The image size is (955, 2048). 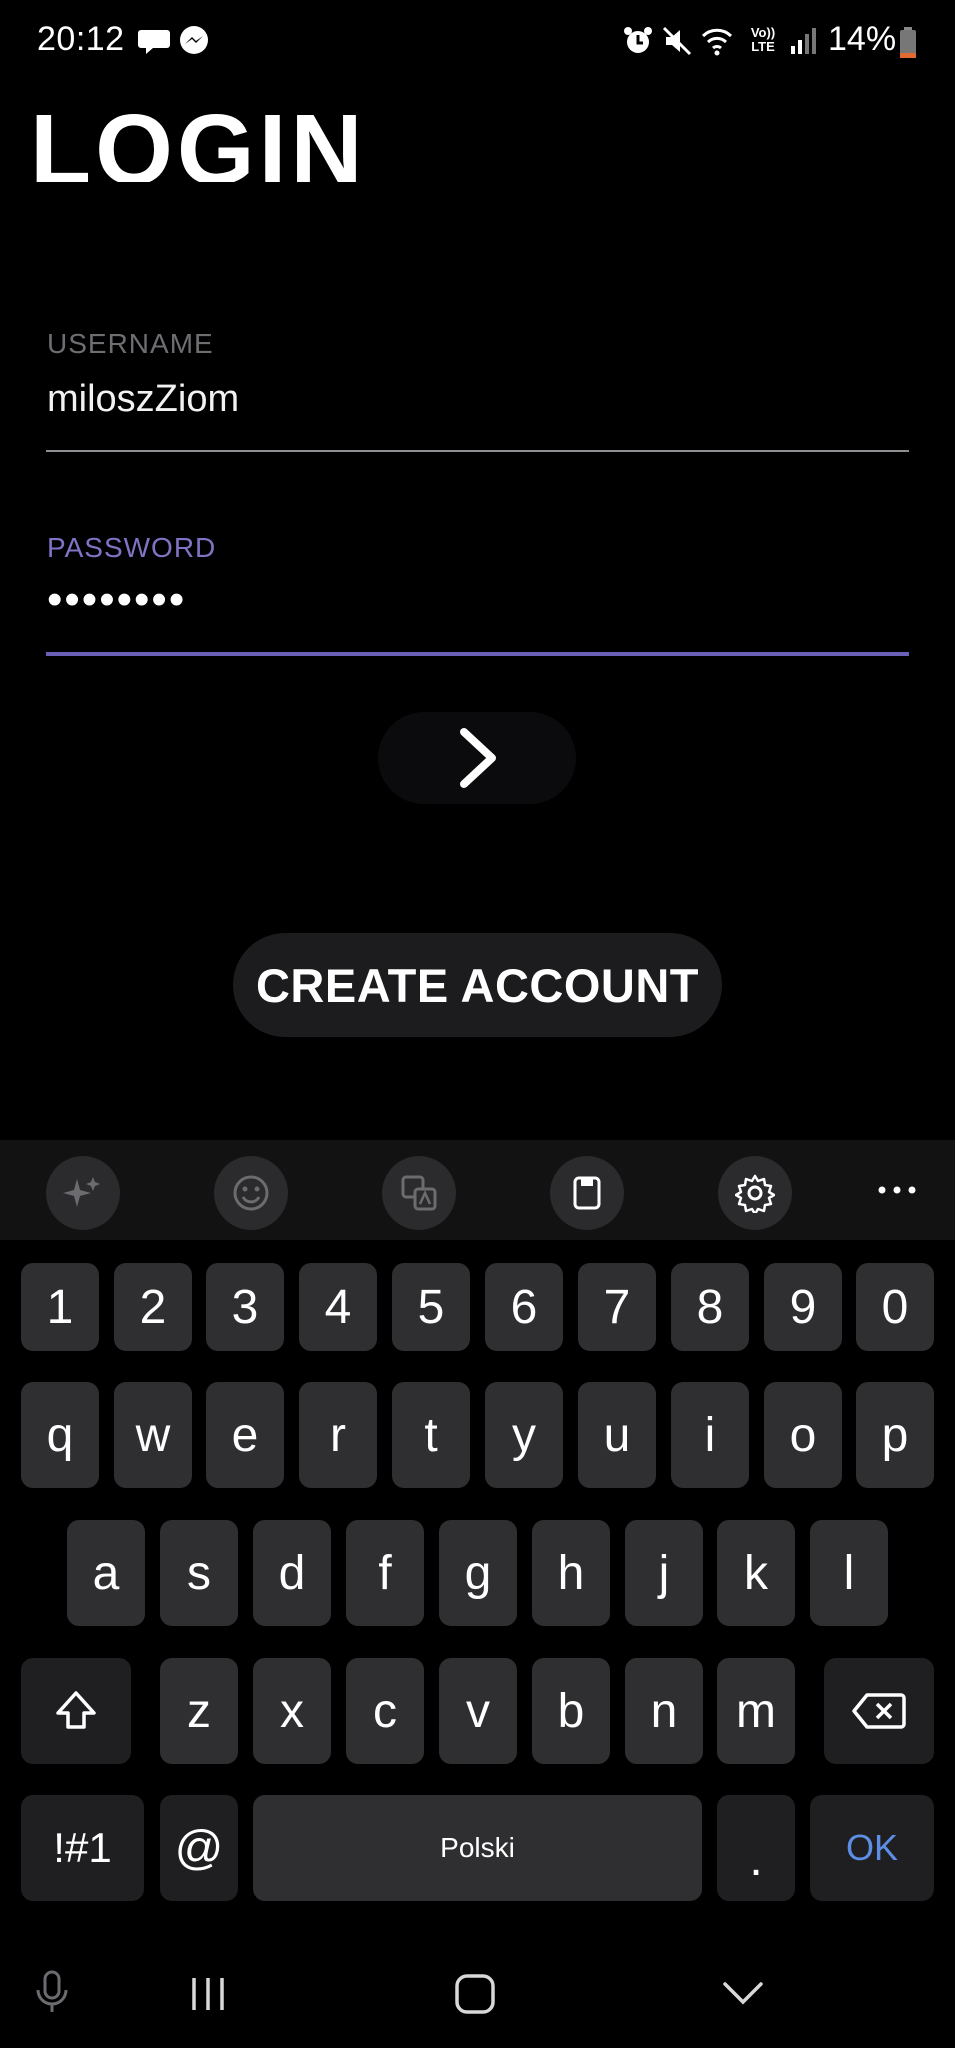 What do you see at coordinates (677, 41) in the screenshot?
I see `mute-icon` at bounding box center [677, 41].